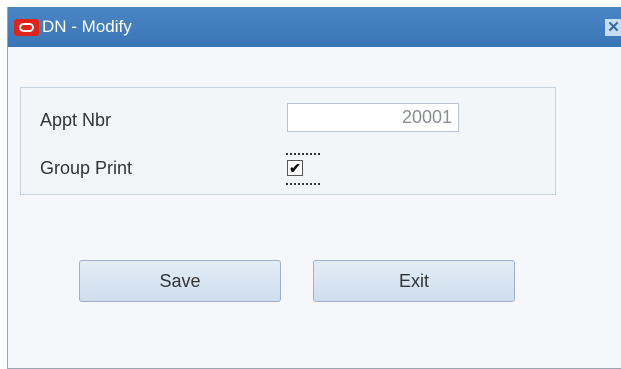  What do you see at coordinates (26, 27) in the screenshot?
I see `oracle-logo-icon` at bounding box center [26, 27].